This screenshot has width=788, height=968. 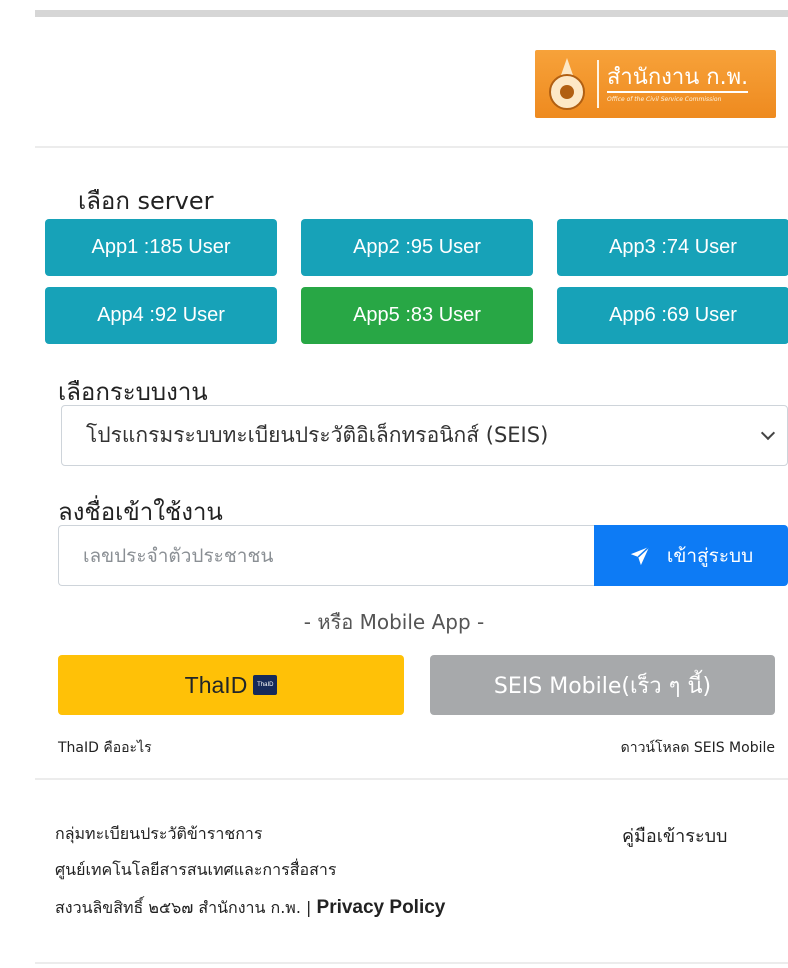 I want to click on paper-plane-icon, so click(x=640, y=555).